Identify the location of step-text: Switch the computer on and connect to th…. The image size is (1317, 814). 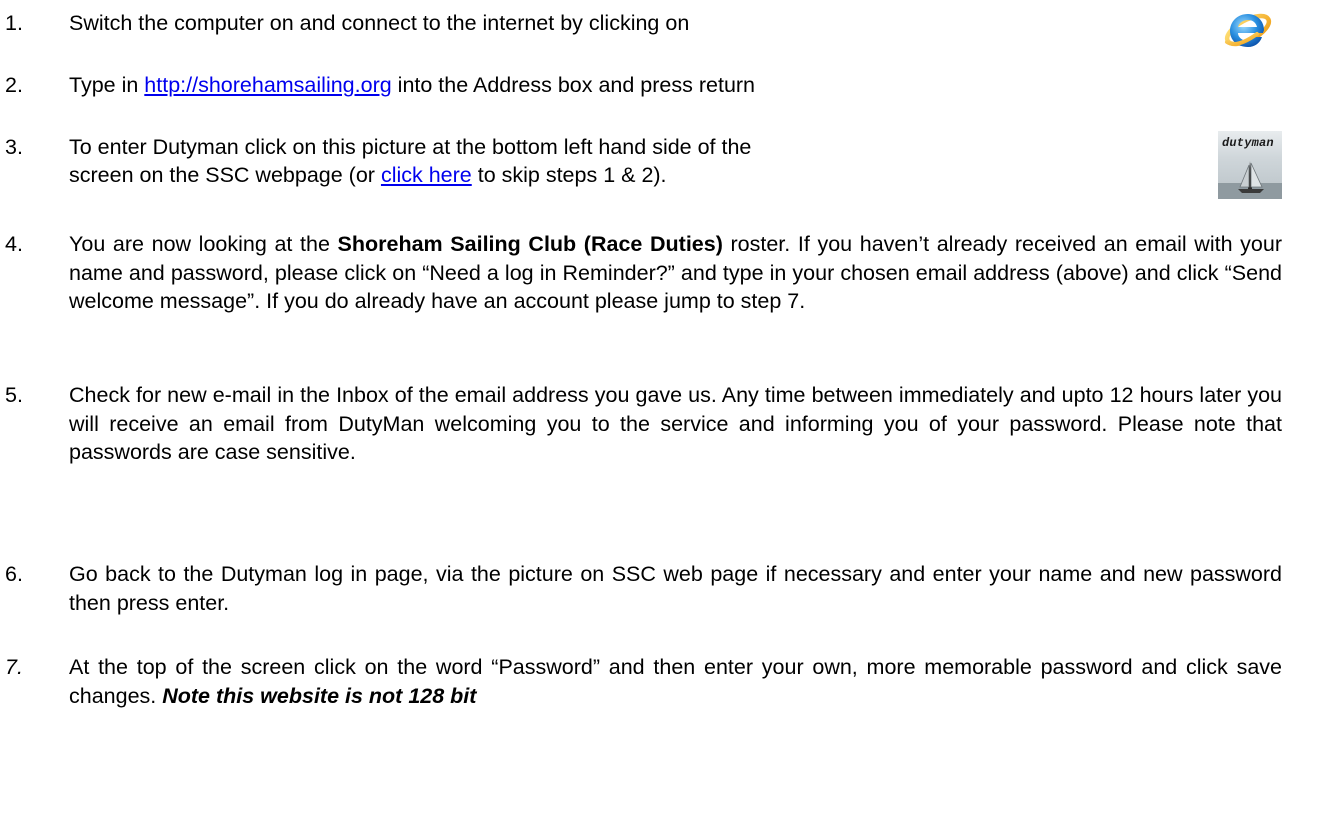
(379, 23).